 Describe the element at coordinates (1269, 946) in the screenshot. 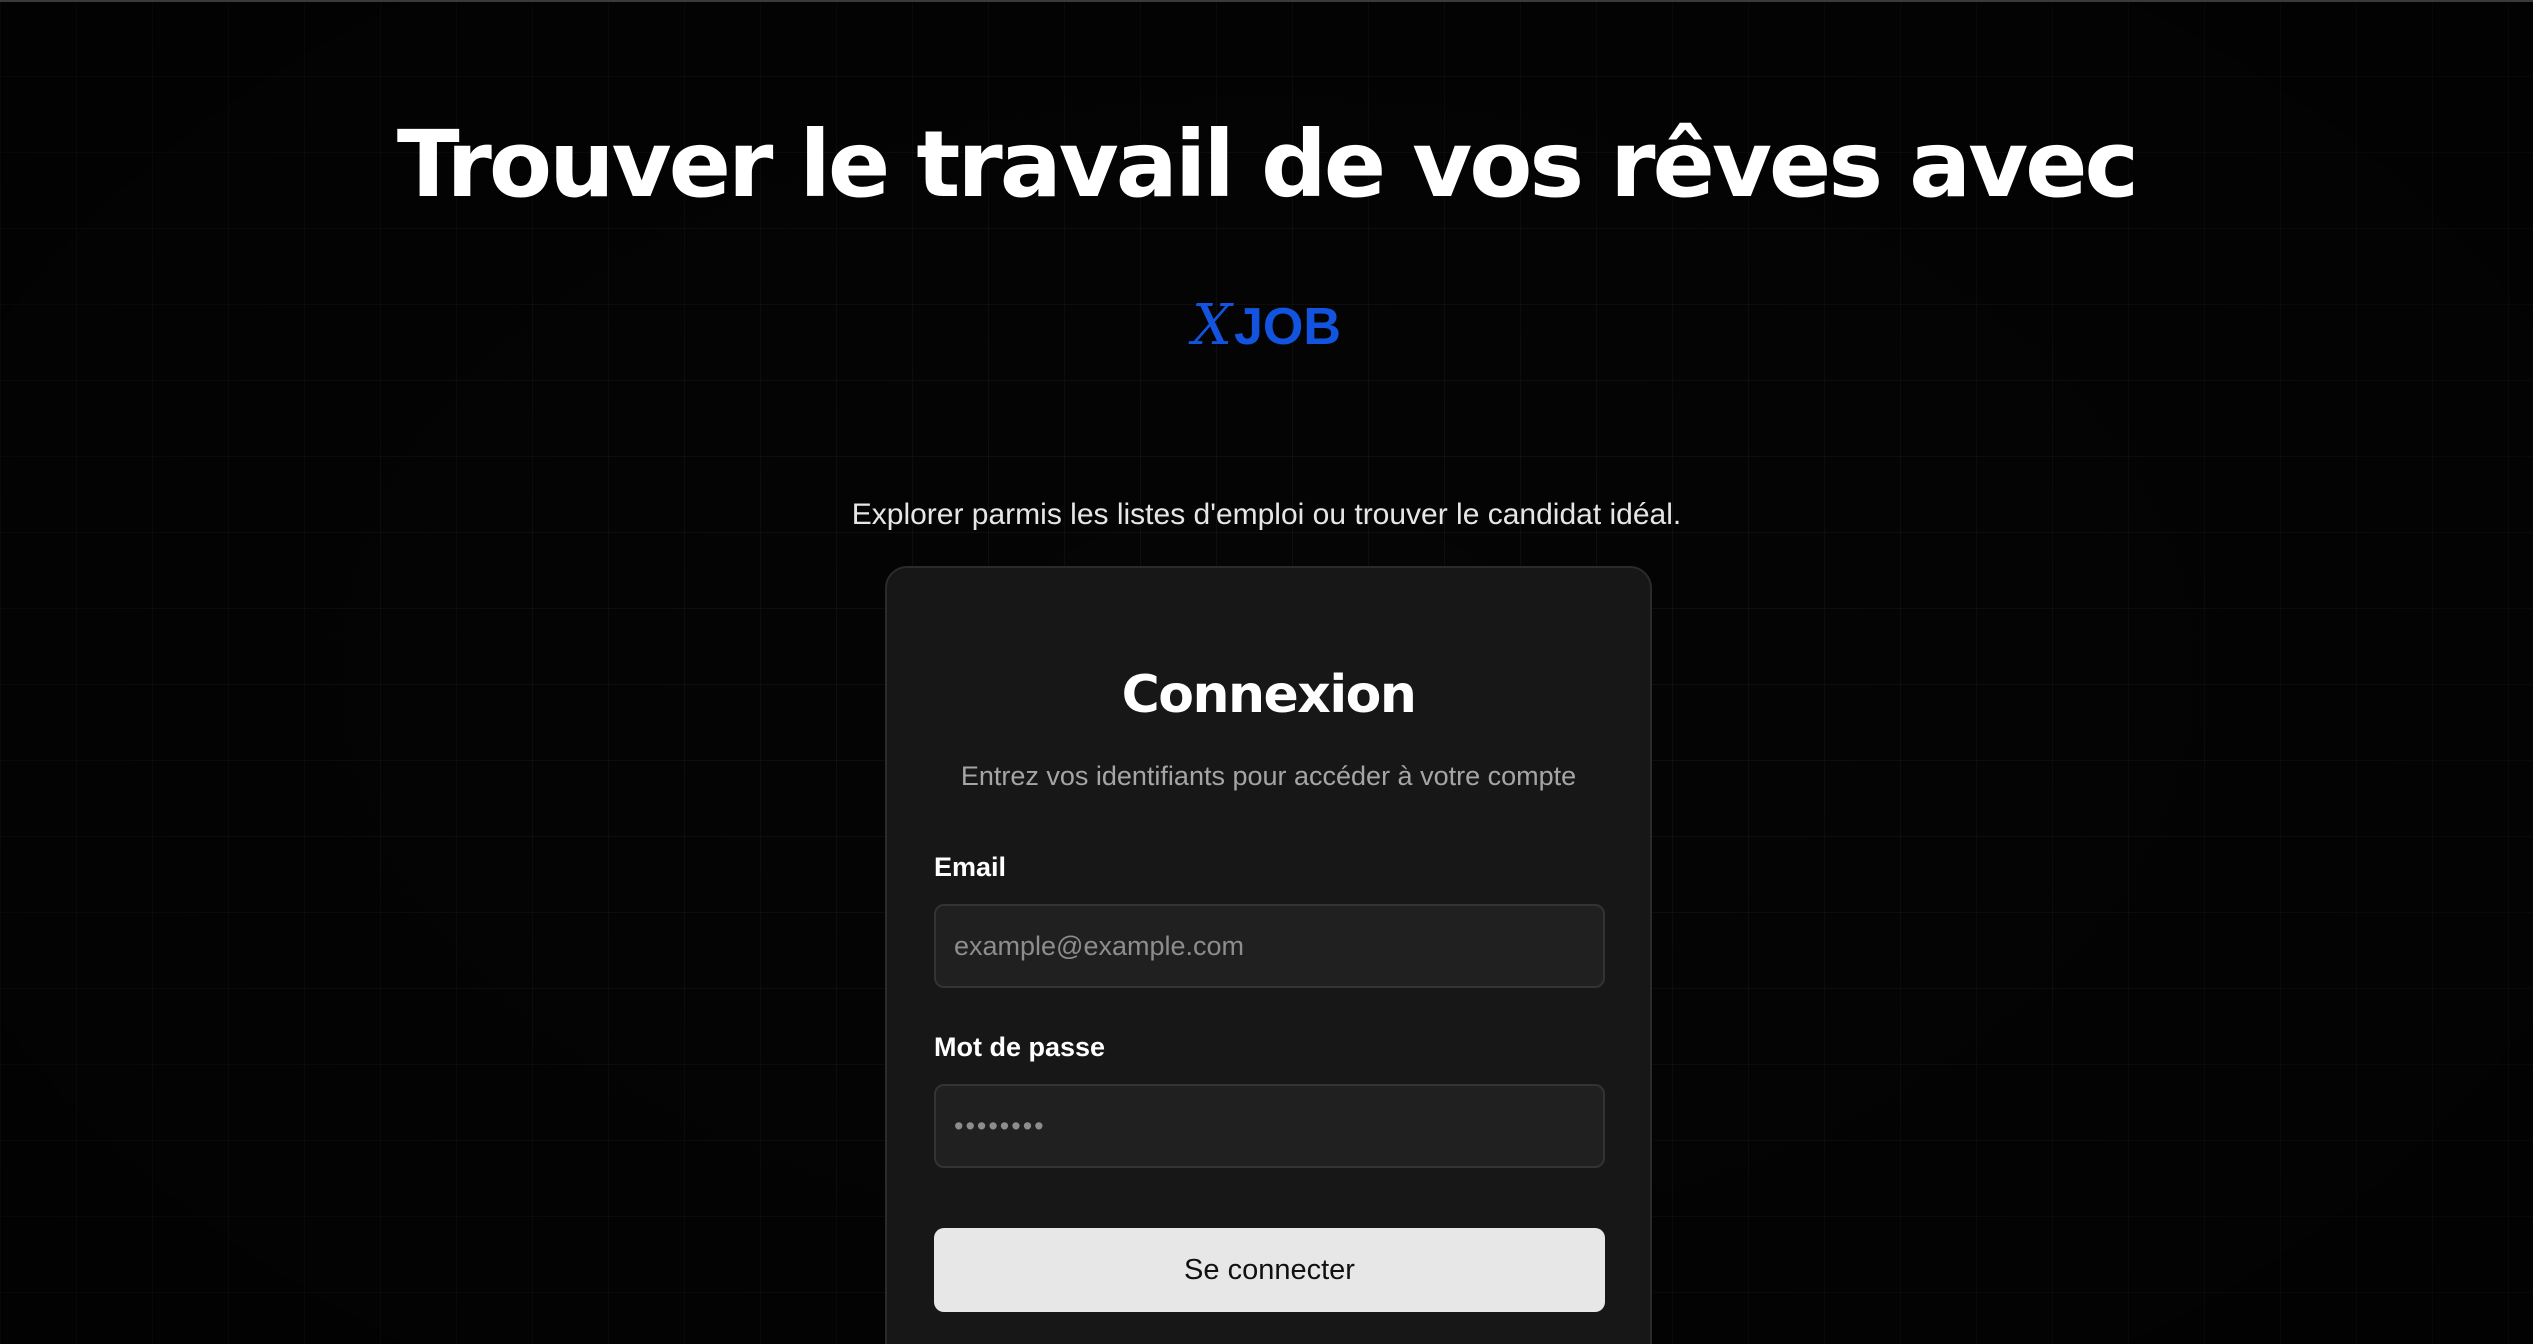

I see `email-field` at that location.